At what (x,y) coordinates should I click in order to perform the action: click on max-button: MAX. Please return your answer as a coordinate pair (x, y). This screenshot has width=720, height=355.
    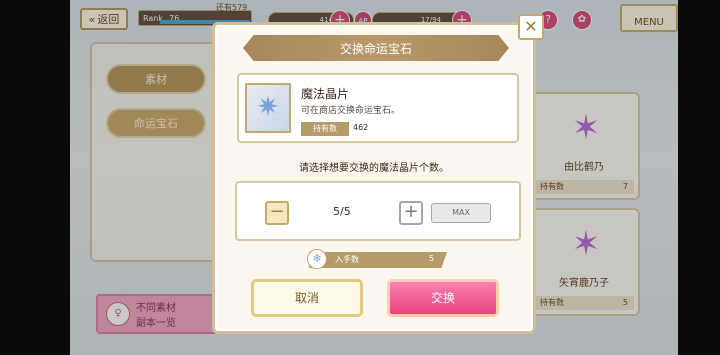
    Looking at the image, I should click on (461, 213).